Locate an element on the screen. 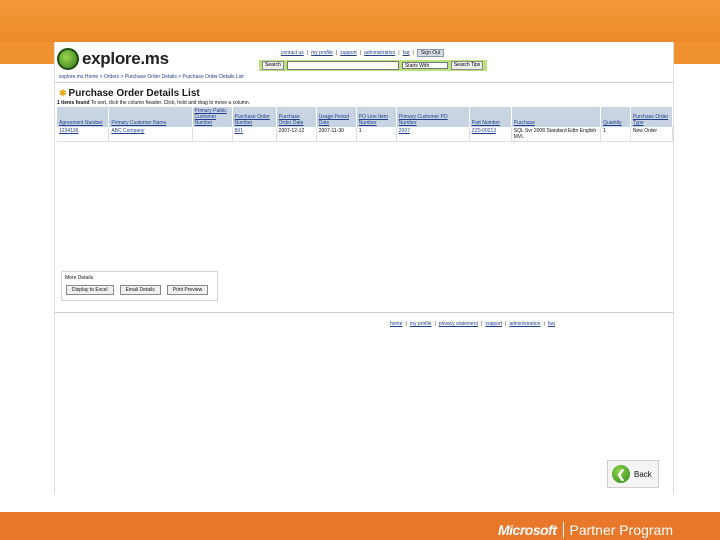 This screenshot has height=540, width=720. divider is located at coordinates (364, 82).